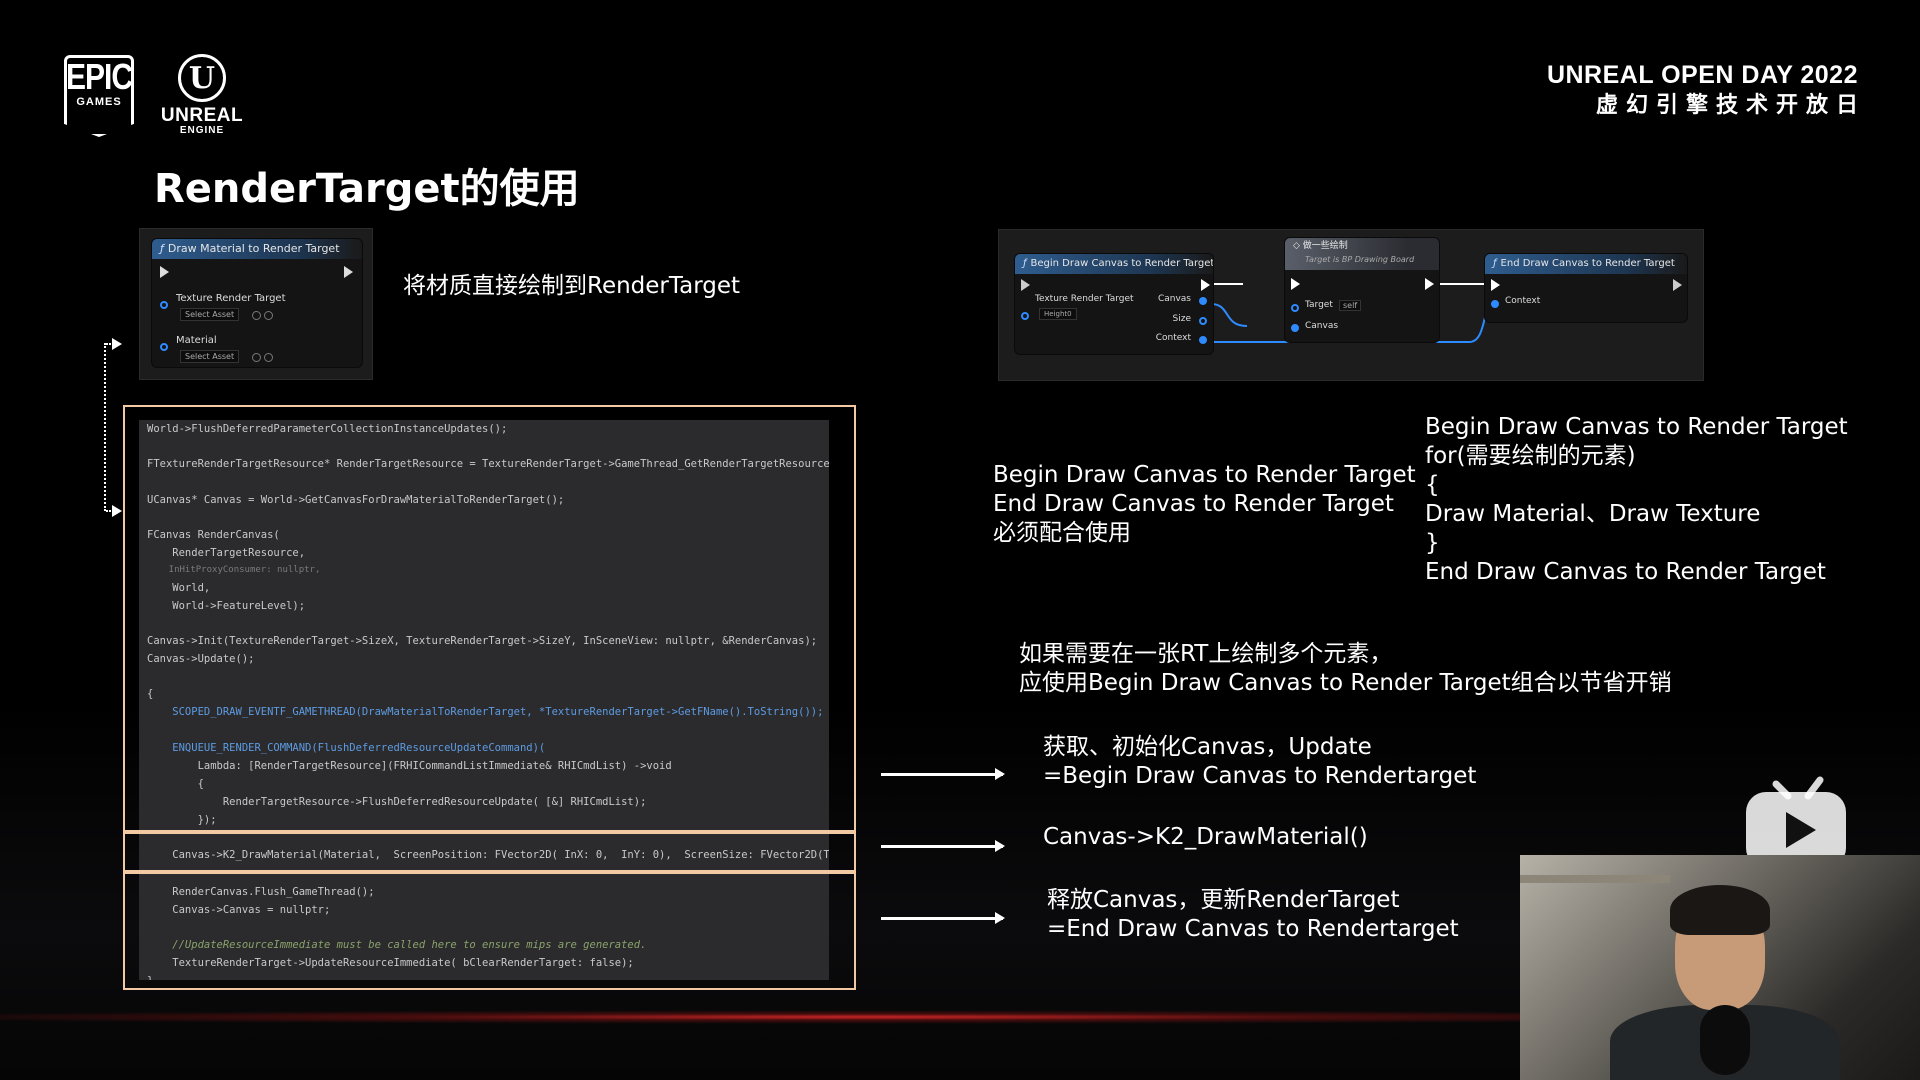 The width and height of the screenshot is (1920, 1080). Describe the element at coordinates (489, 931) in the screenshot. I see `code-highlight-end` at that location.